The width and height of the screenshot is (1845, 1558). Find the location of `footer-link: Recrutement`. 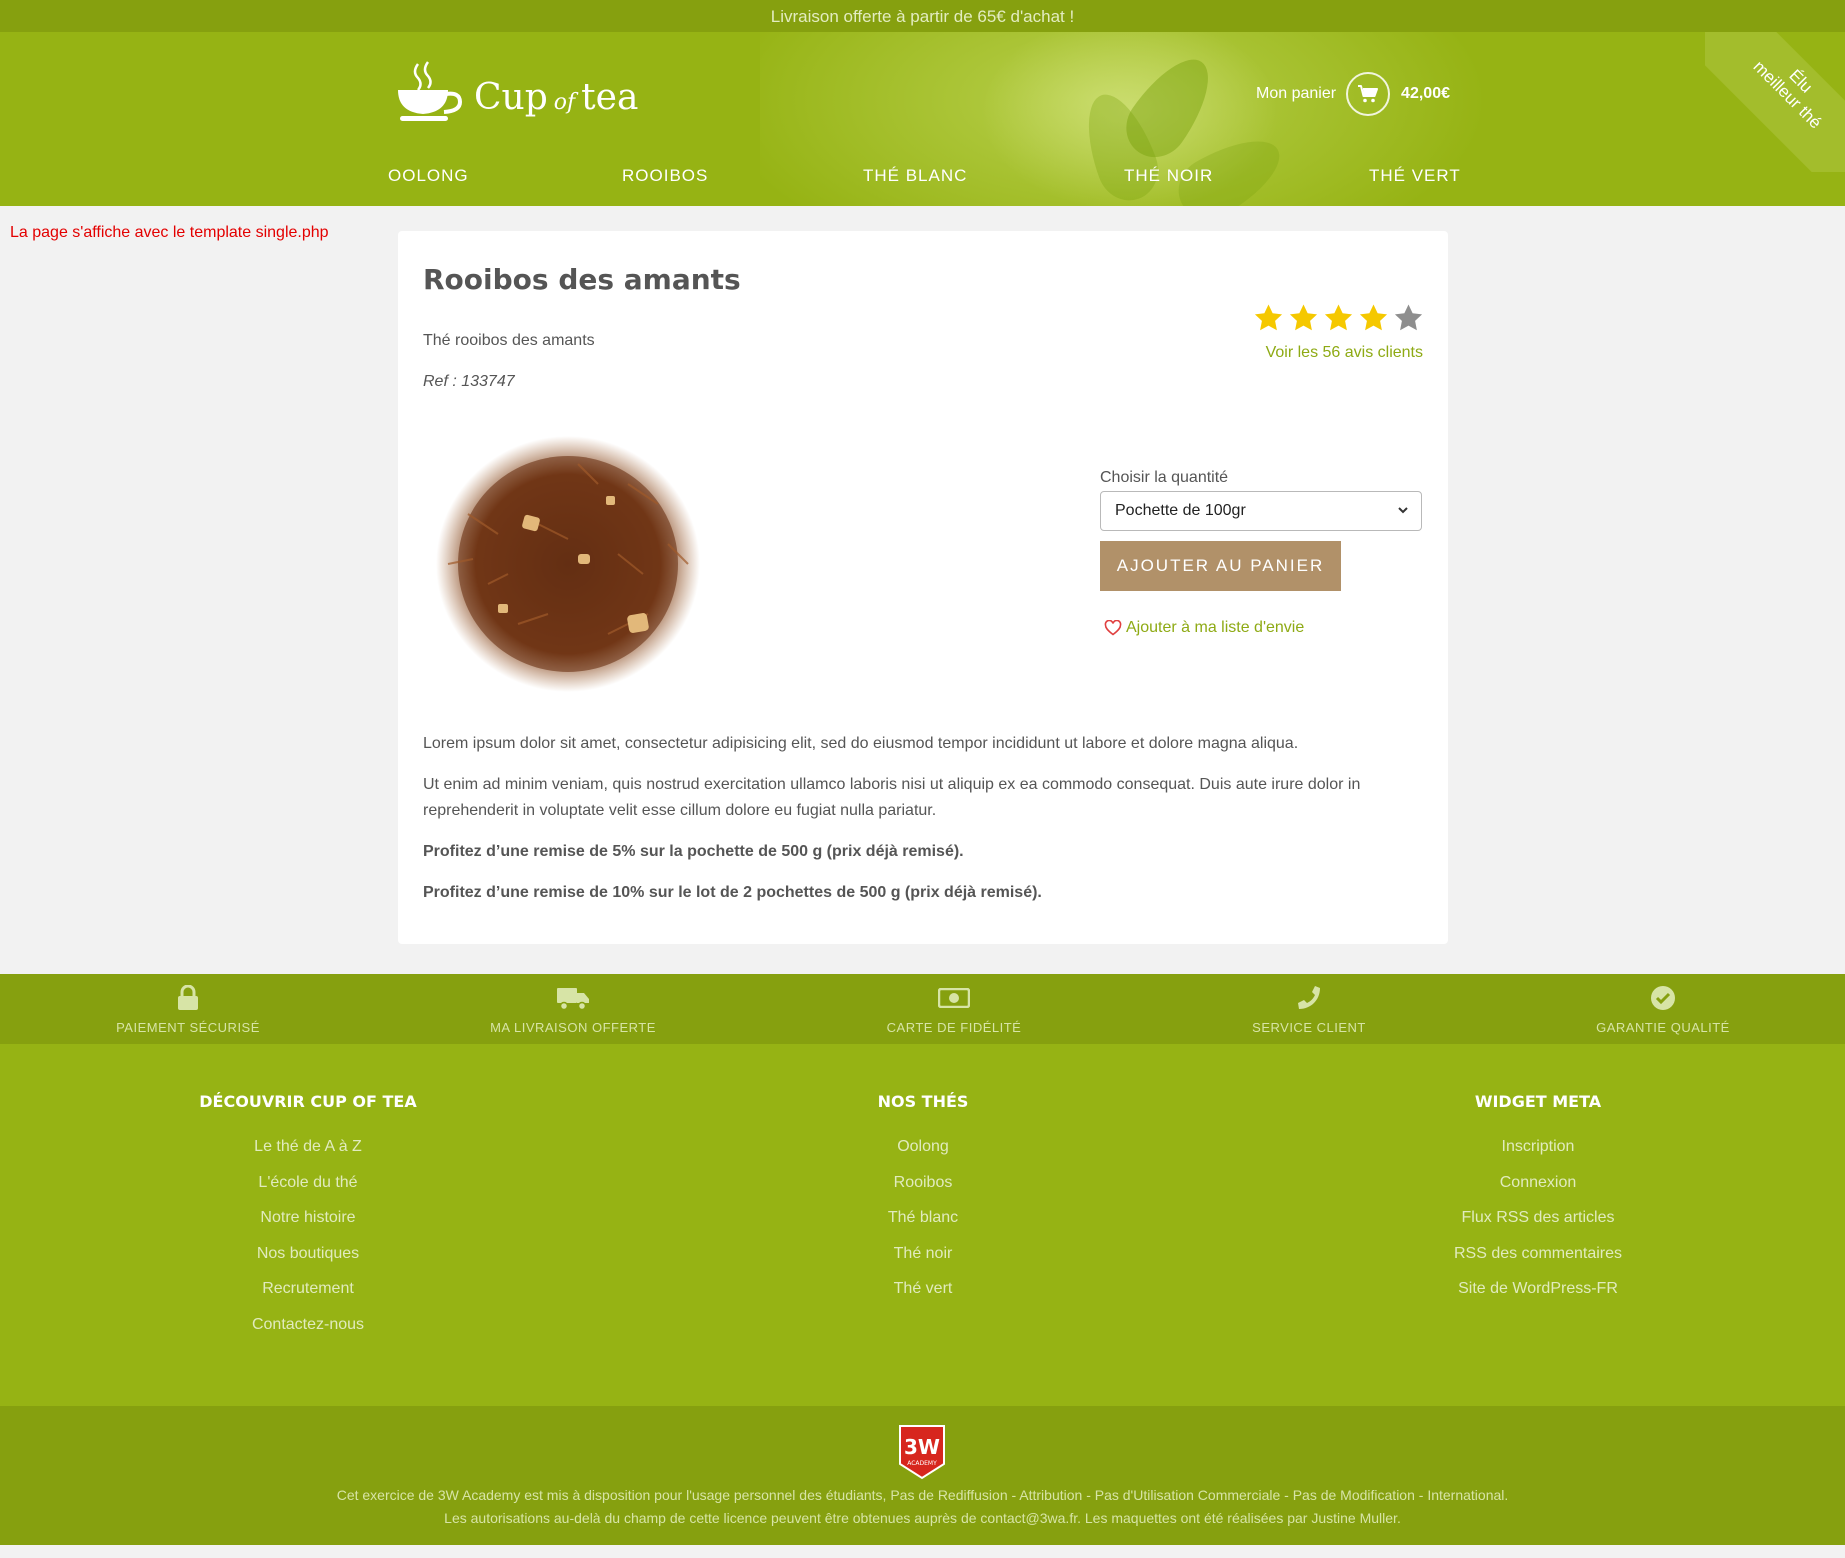

footer-link: Recrutement is located at coordinates (308, 1289).